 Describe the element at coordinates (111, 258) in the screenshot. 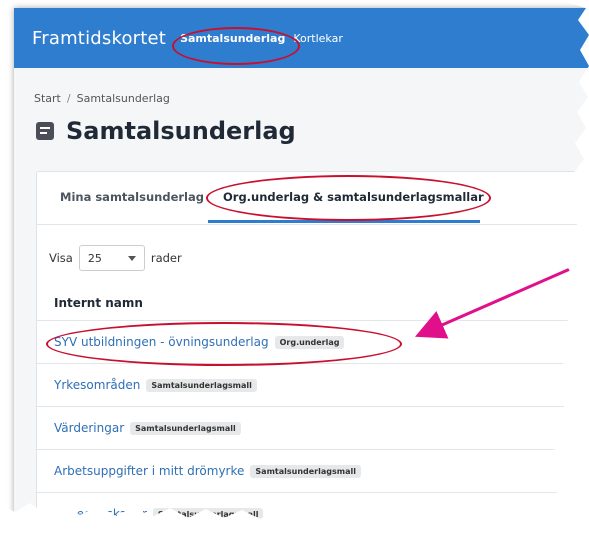

I see `rows-per-page-select: 25` at that location.